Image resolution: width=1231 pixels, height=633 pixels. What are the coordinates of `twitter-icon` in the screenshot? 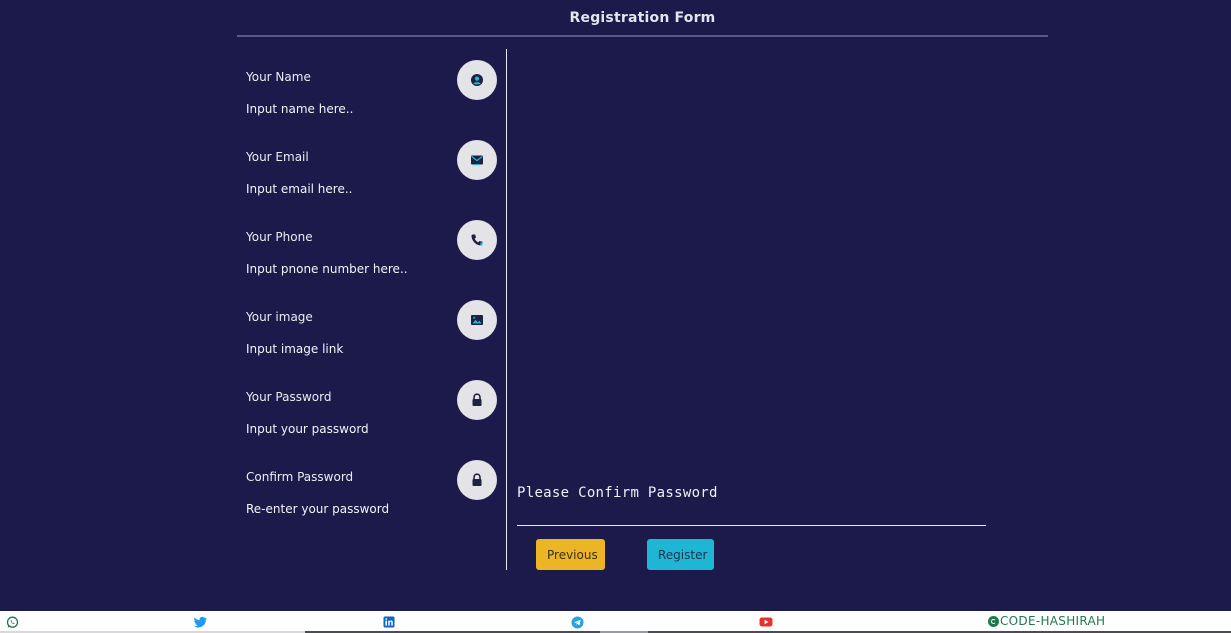 It's located at (200, 622).